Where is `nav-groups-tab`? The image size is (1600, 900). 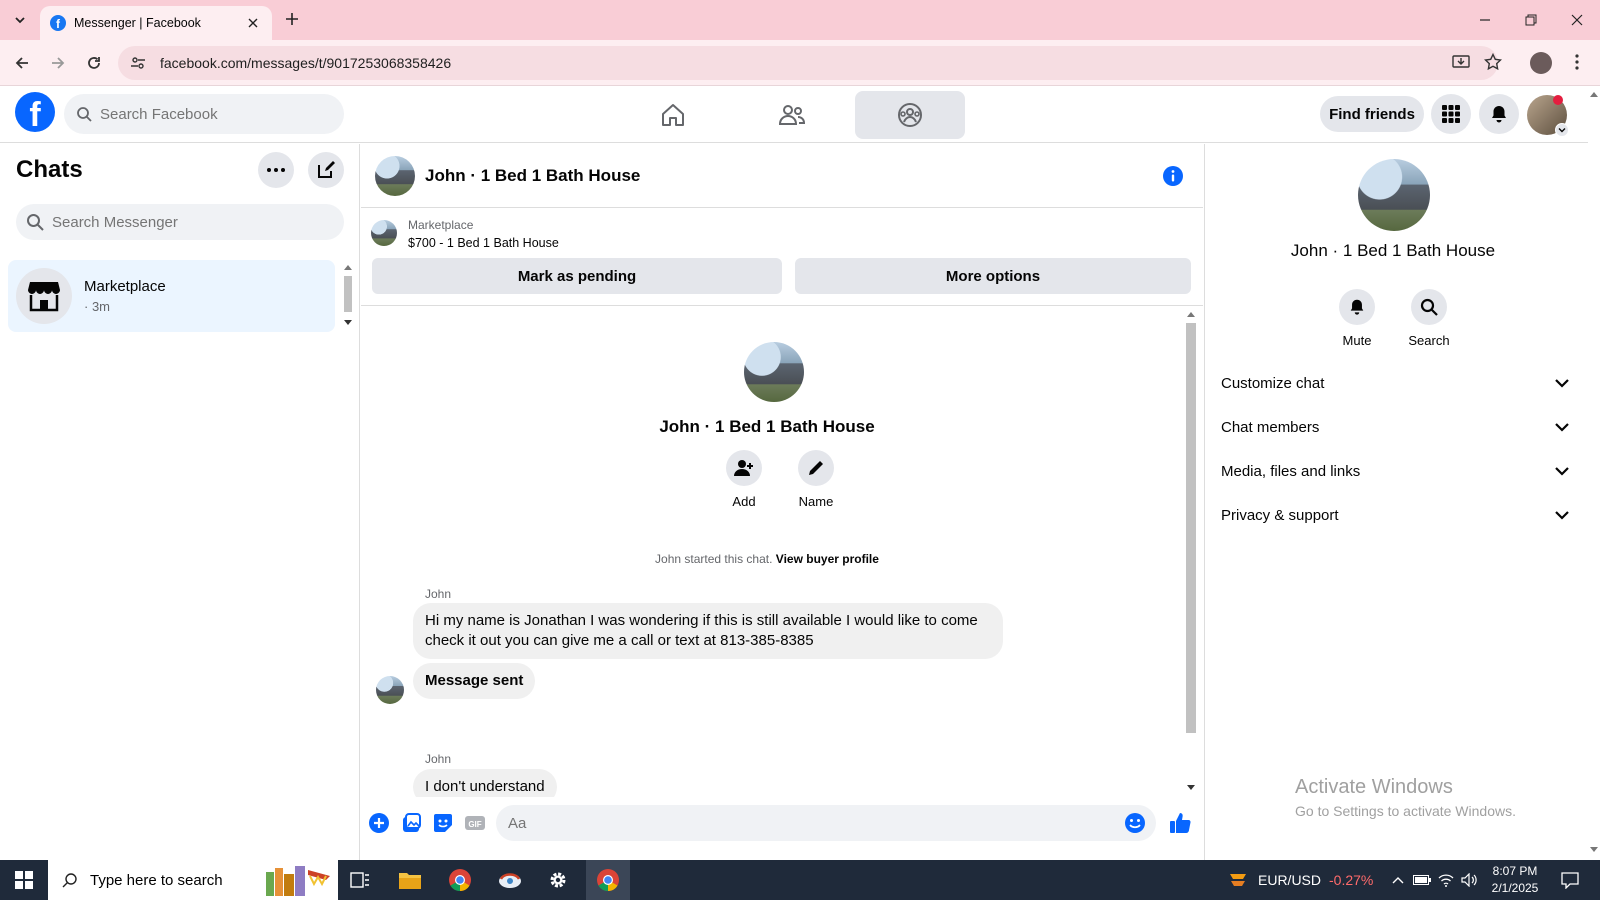
nav-groups-tab is located at coordinates (910, 115).